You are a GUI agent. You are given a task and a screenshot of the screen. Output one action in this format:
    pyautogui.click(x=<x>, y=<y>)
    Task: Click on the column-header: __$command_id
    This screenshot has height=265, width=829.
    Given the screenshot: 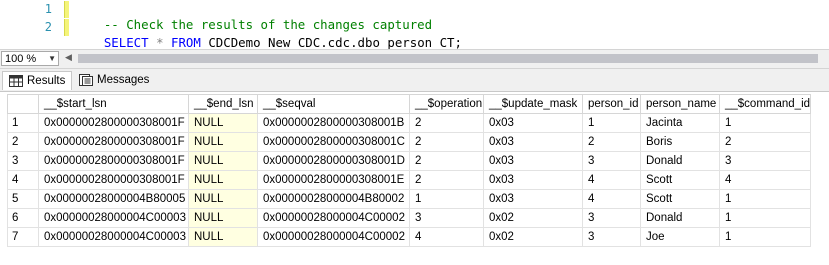 What is the action you would take?
    pyautogui.click(x=765, y=104)
    